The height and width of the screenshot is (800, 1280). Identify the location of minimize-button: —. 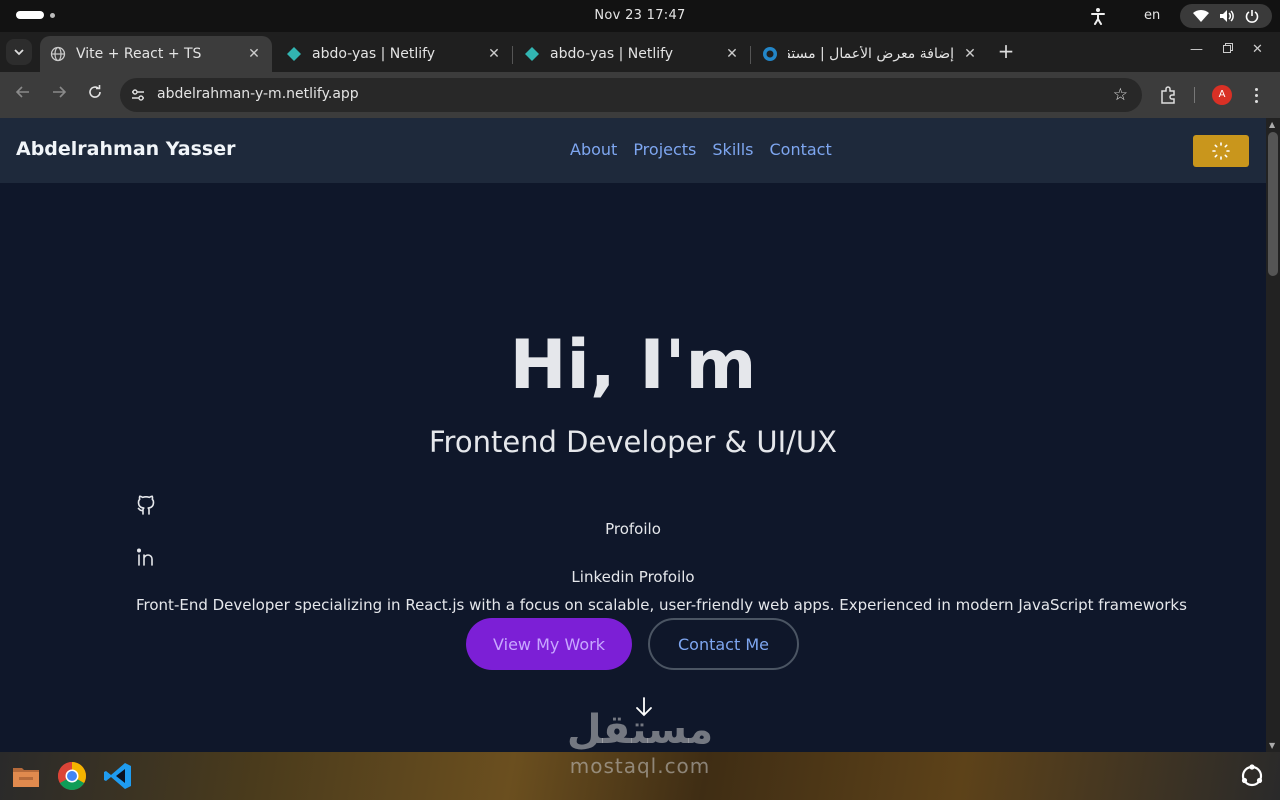
(1196, 49).